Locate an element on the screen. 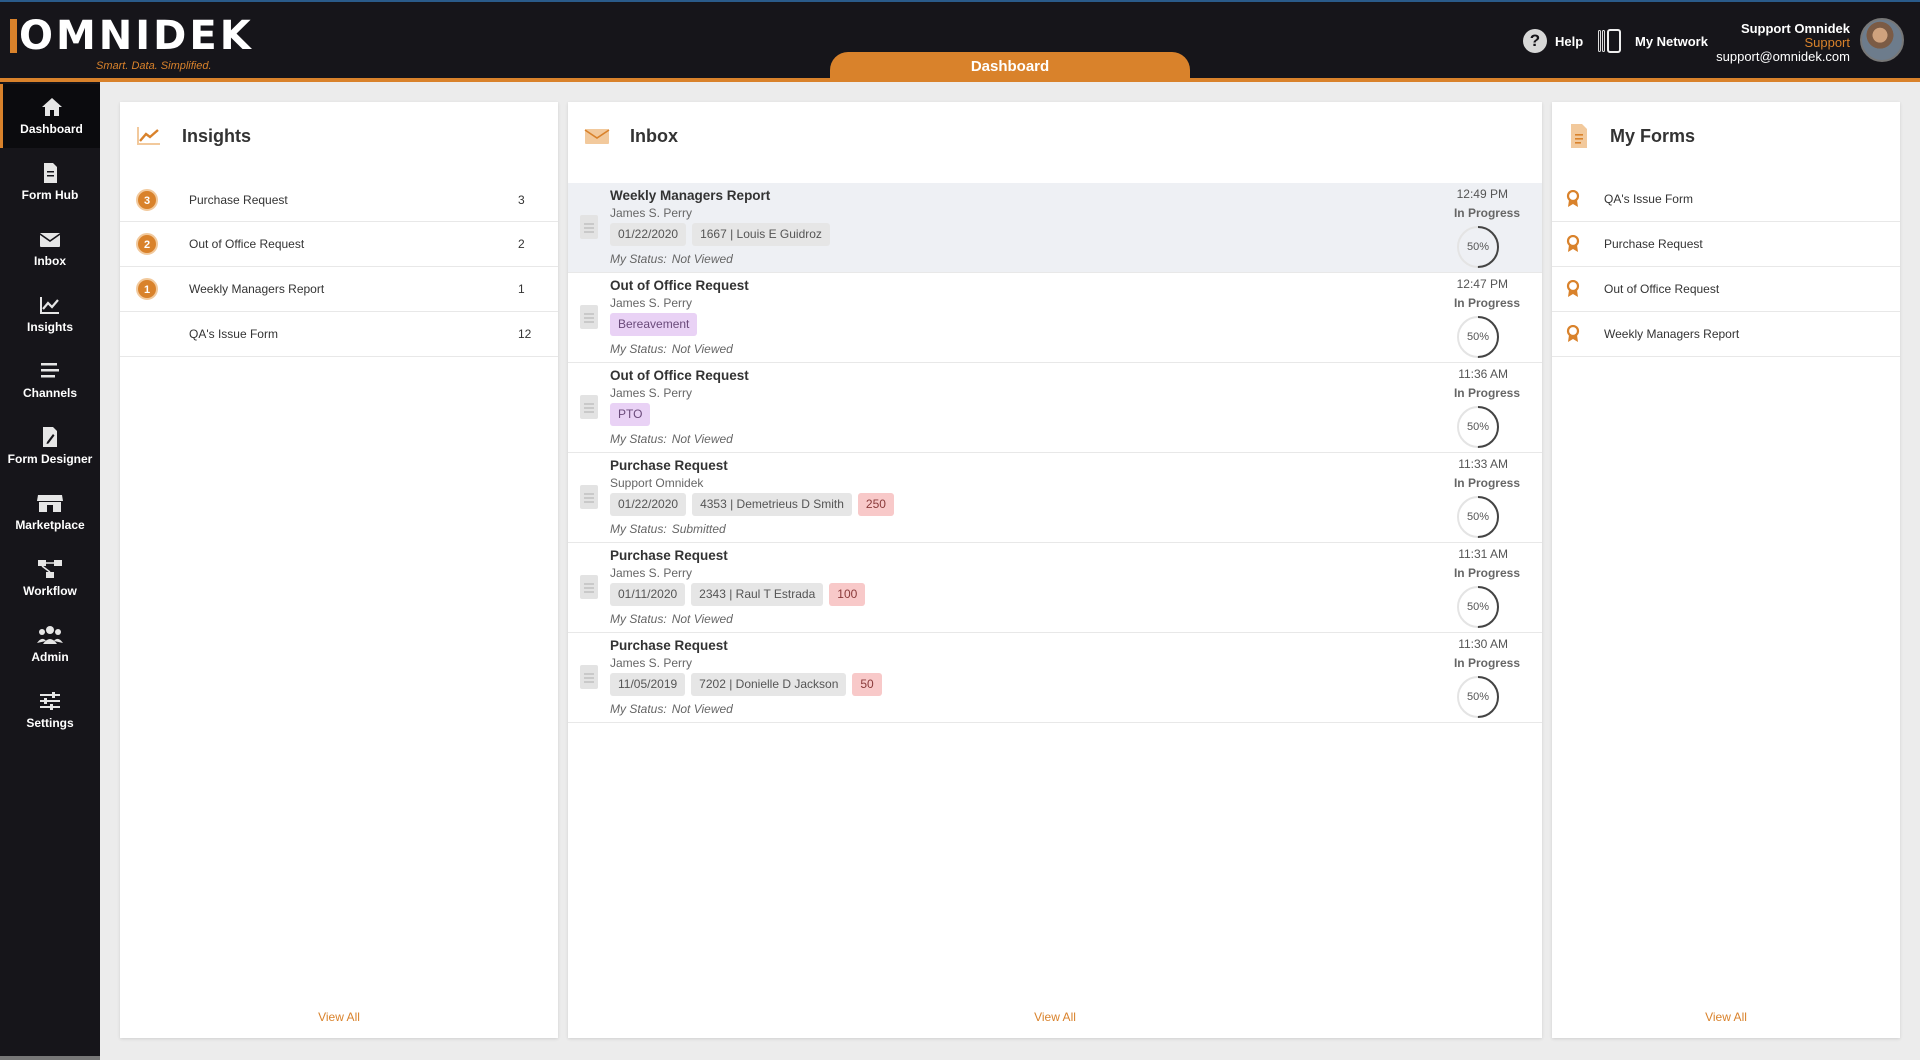 The width and height of the screenshot is (1920, 1060). user-name: Support Omnidek is located at coordinates (1795, 28).